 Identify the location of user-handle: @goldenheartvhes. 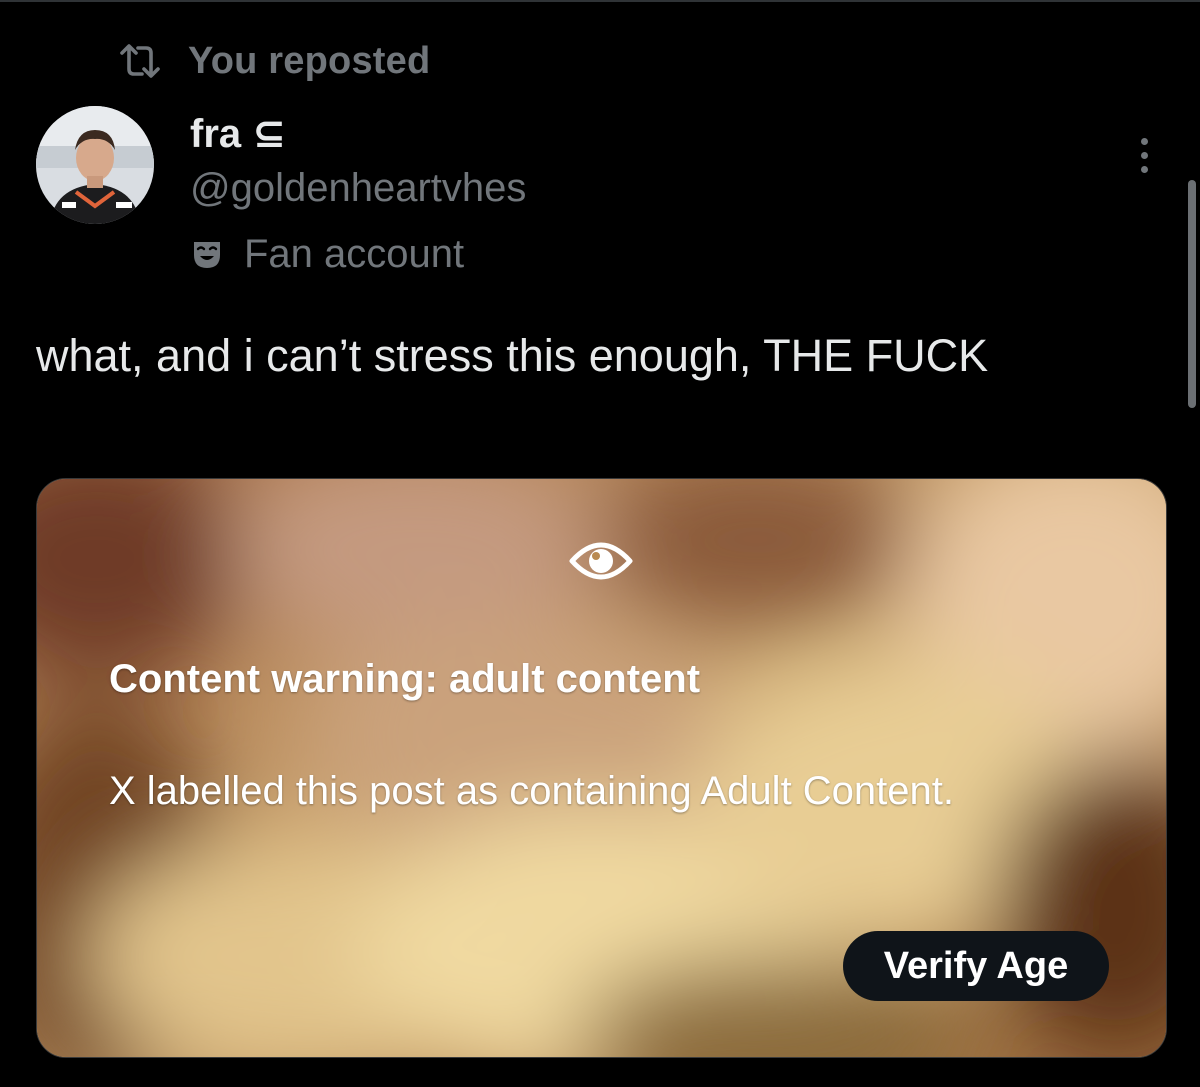
(358, 188).